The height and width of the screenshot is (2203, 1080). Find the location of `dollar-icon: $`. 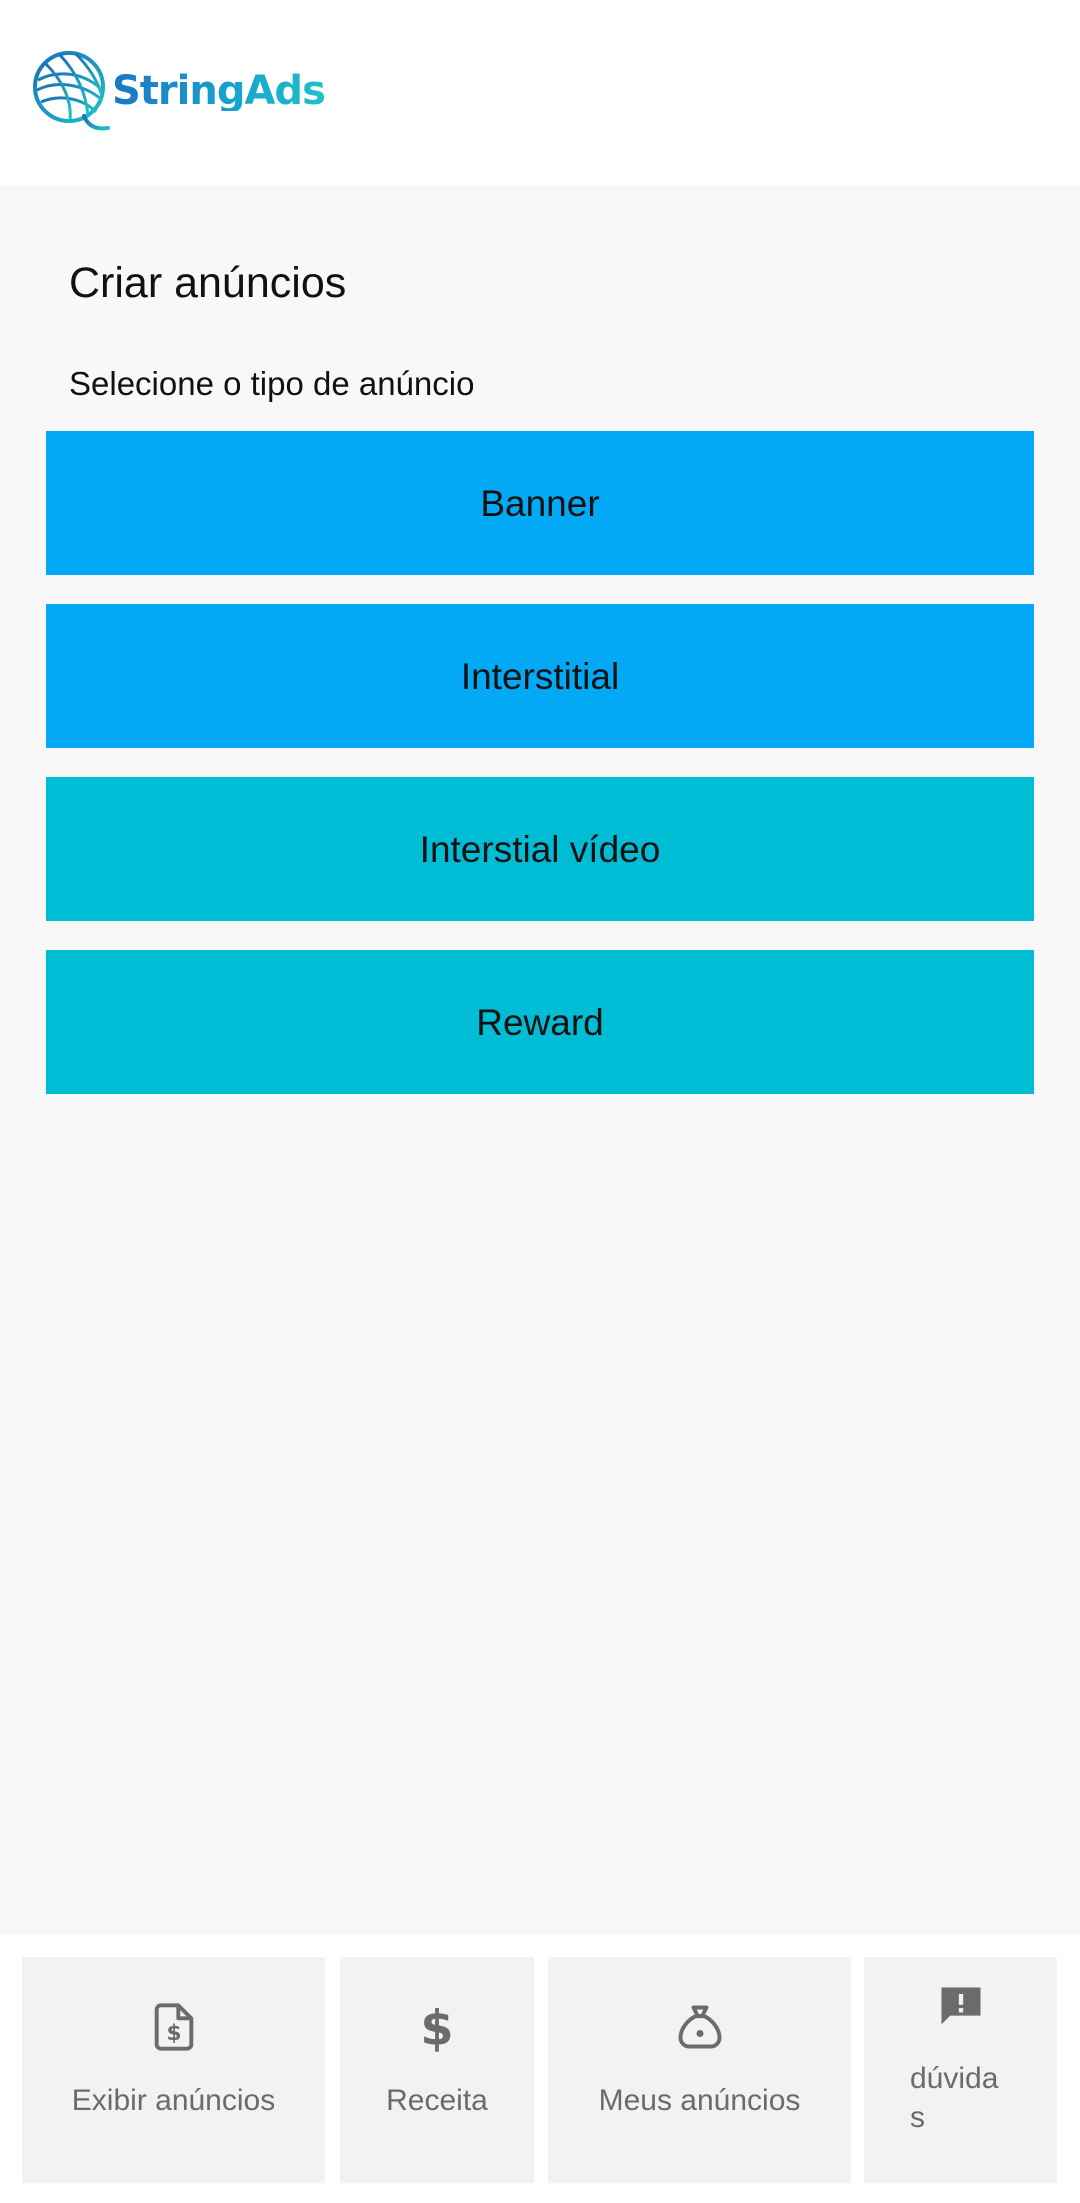

dollar-icon: $ is located at coordinates (436, 2027).